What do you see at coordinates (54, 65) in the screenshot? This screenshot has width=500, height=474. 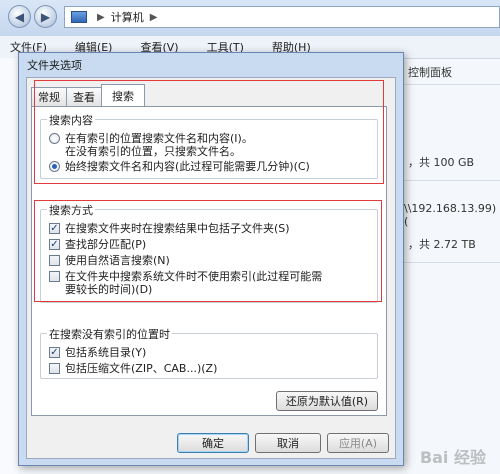 I see `dialog-title: 文件夹选项` at bounding box center [54, 65].